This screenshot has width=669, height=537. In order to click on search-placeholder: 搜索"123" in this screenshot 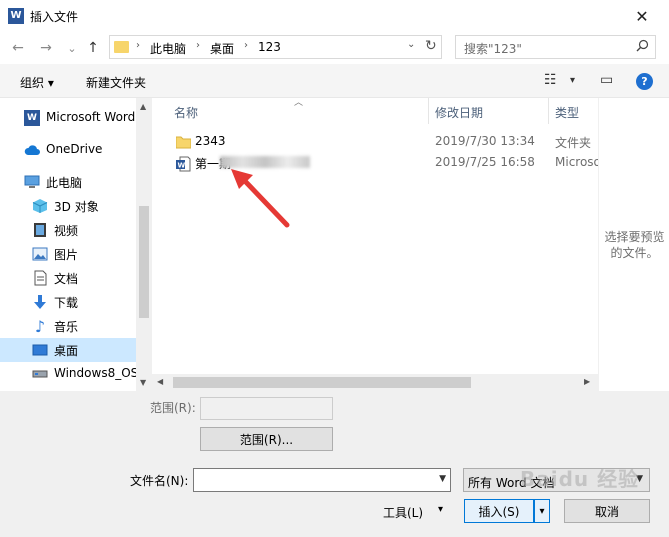, I will do `click(493, 49)`.